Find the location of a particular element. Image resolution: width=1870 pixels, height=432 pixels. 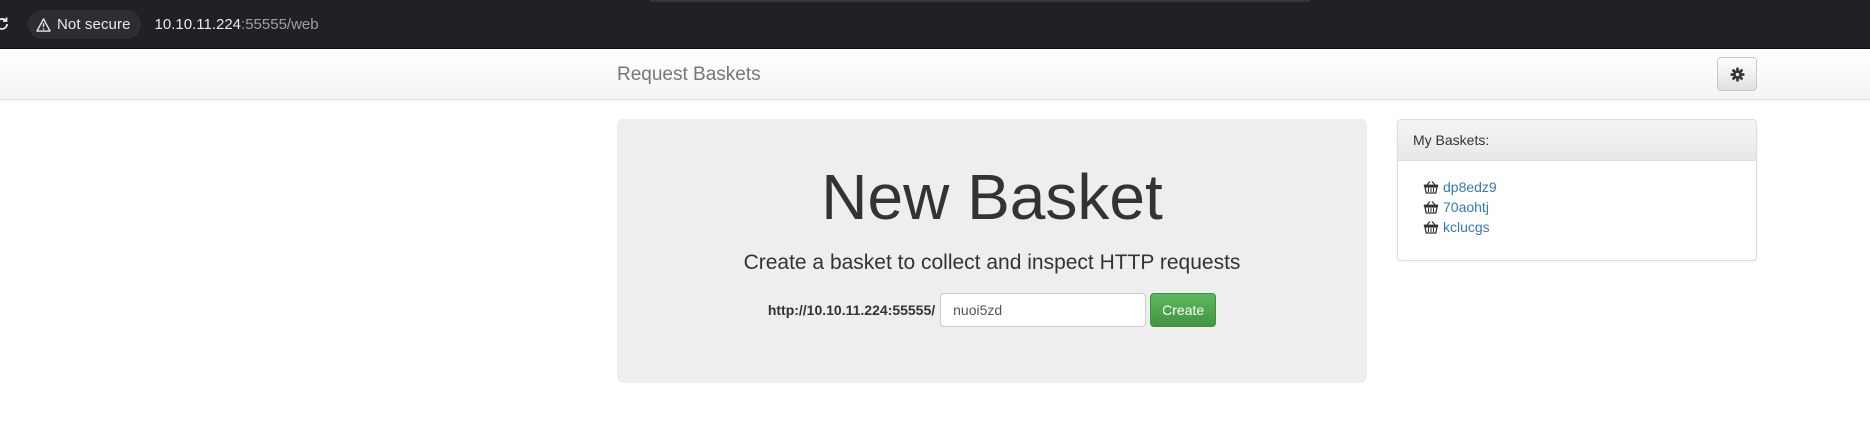

basket-url-prefix: http://10.10.11.224:55555/ is located at coordinates (851, 310).